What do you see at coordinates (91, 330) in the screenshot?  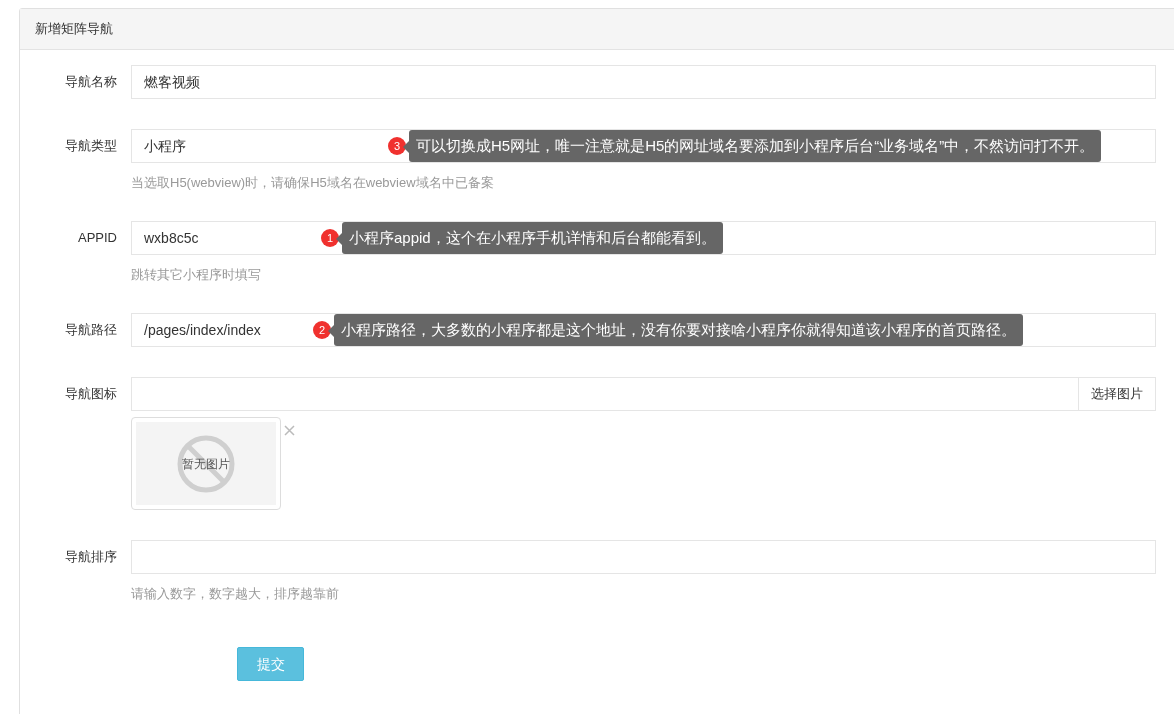 I see `field-label: 导航路径` at bounding box center [91, 330].